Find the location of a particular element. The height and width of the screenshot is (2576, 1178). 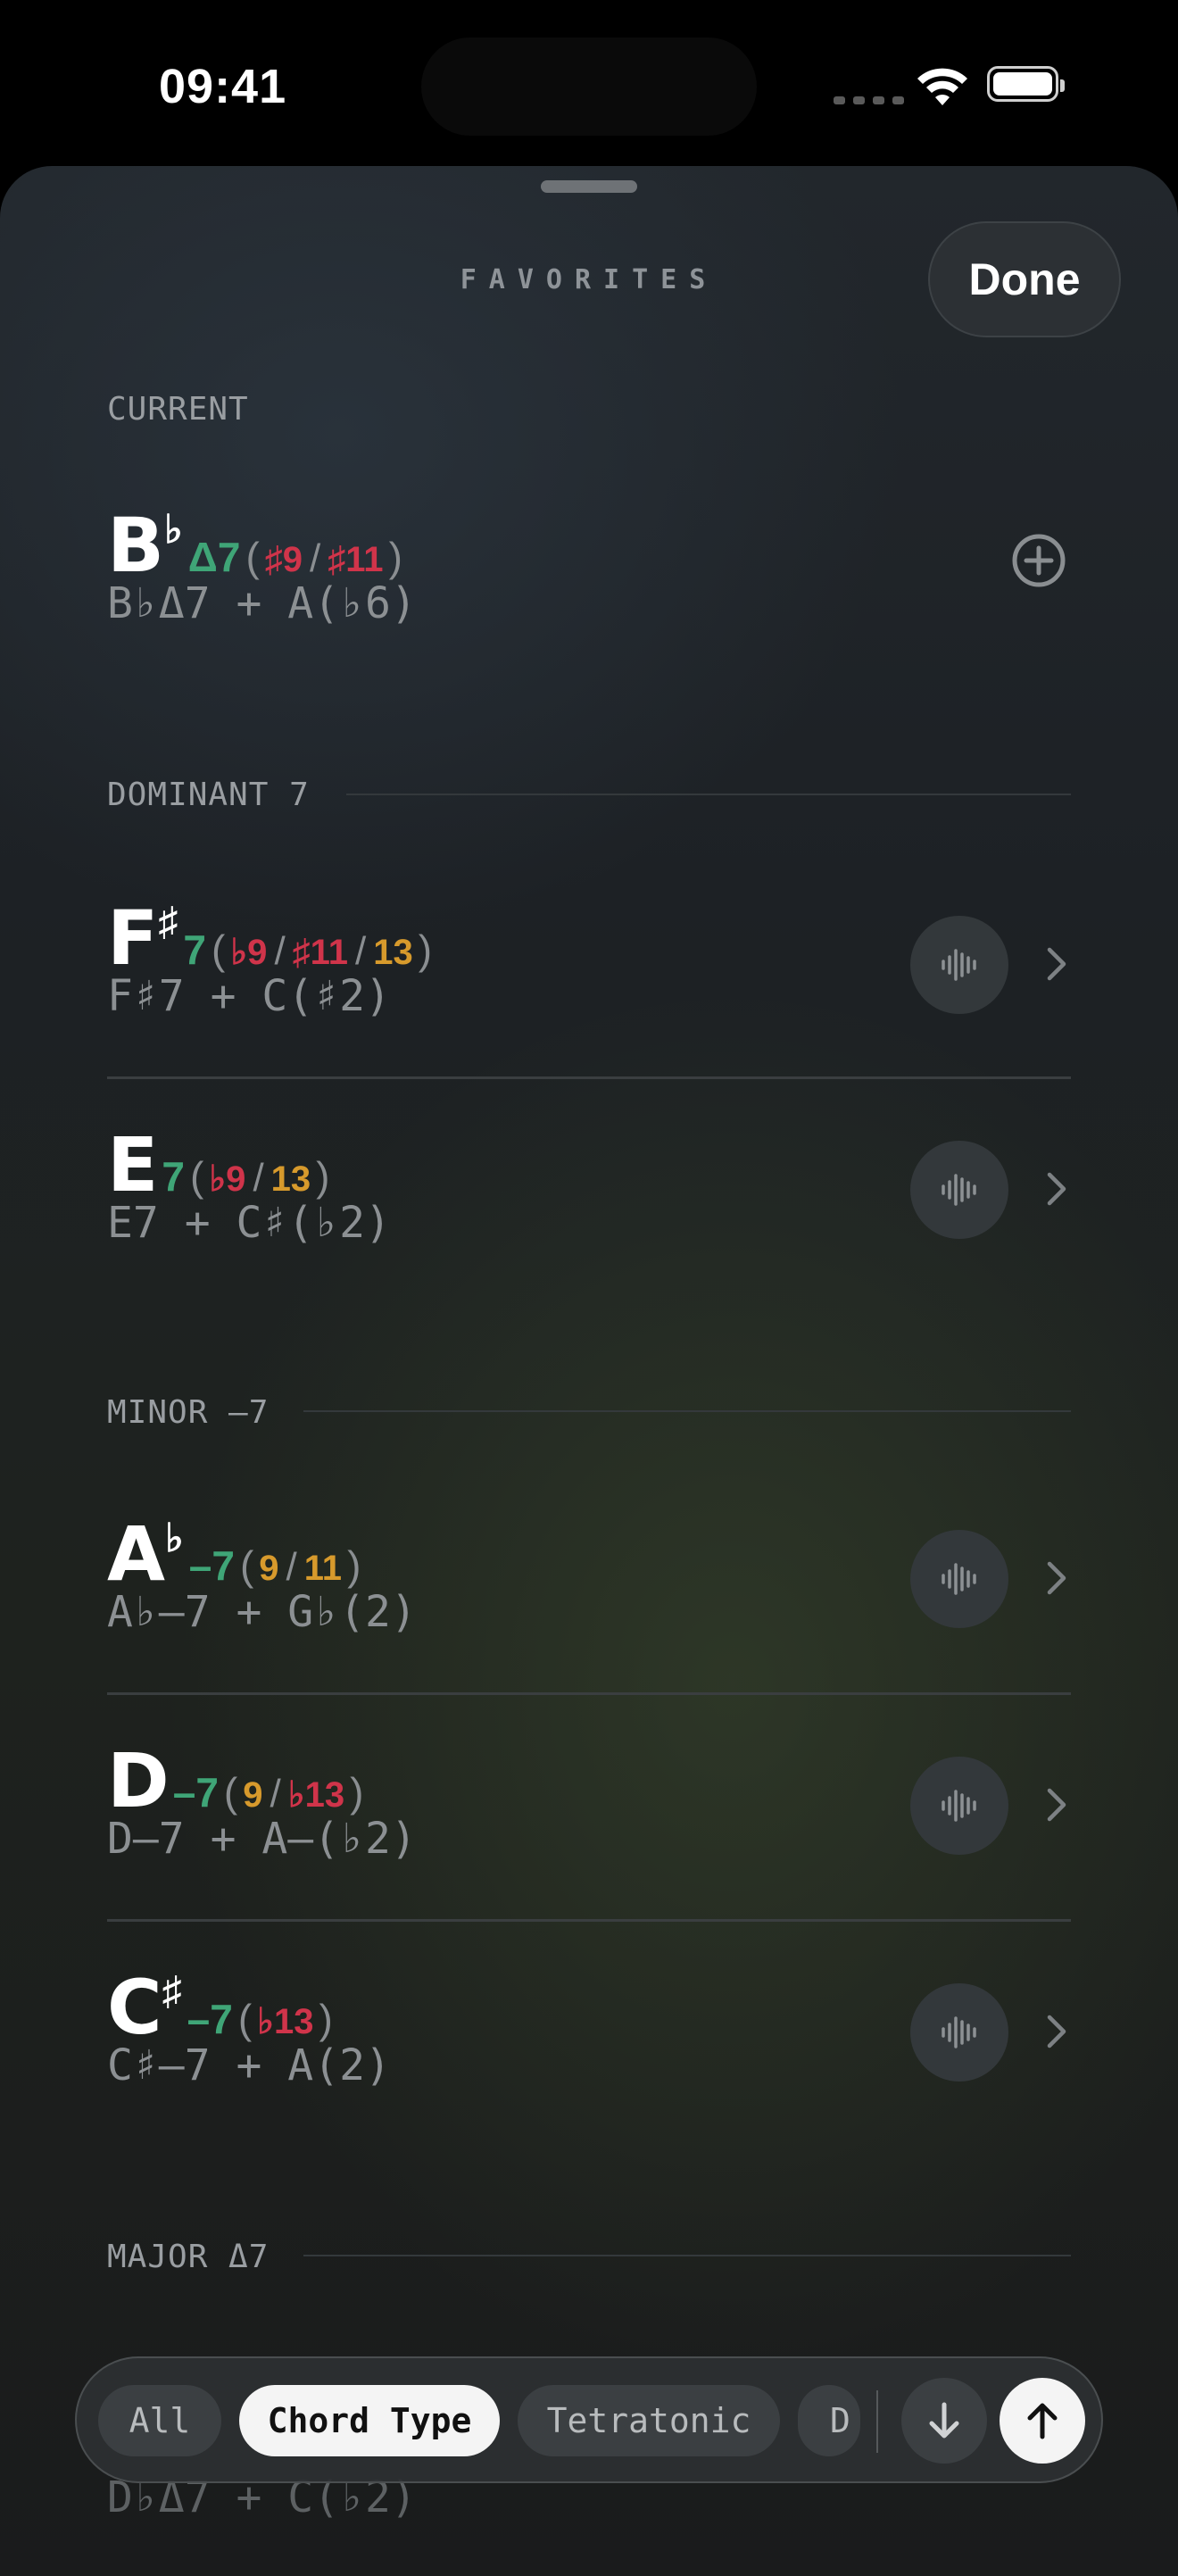

chord-root: F is located at coordinates (132, 938).